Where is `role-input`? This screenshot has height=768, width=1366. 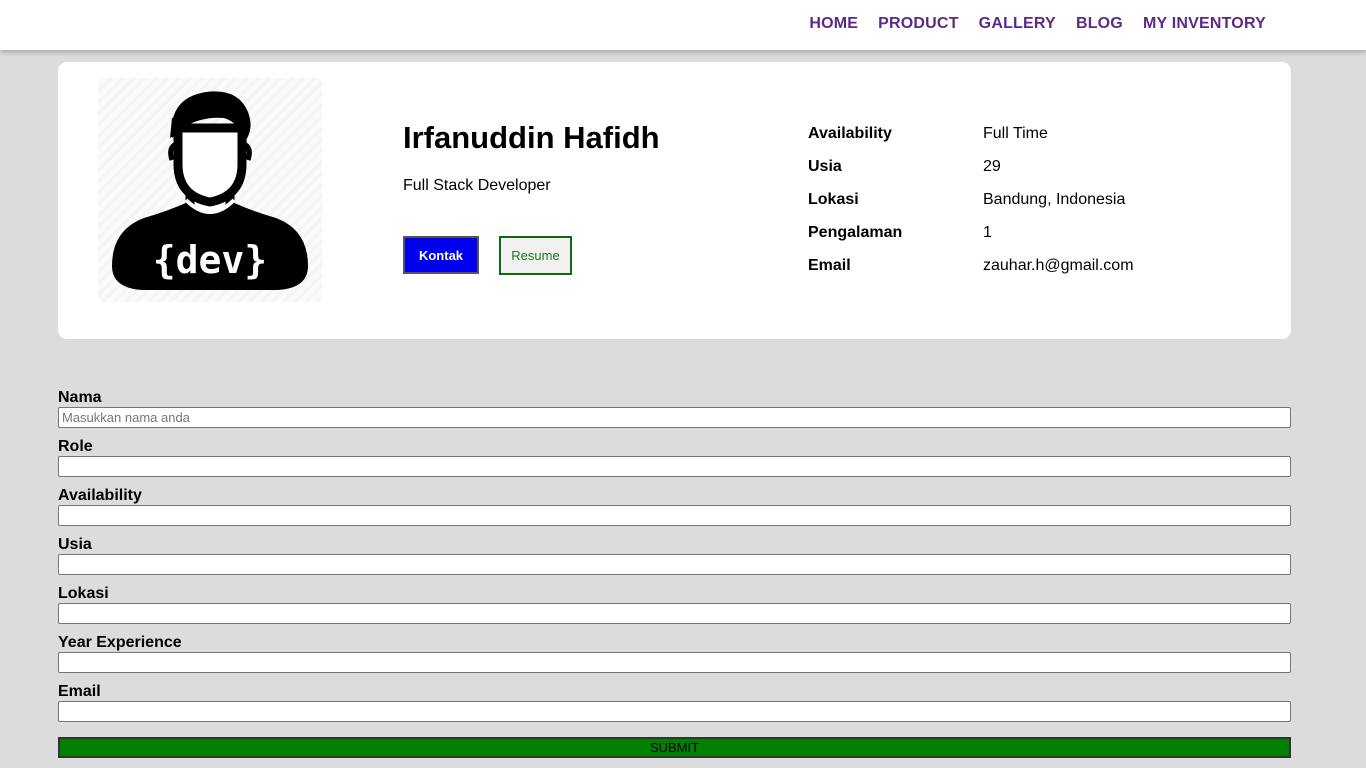 role-input is located at coordinates (674, 466).